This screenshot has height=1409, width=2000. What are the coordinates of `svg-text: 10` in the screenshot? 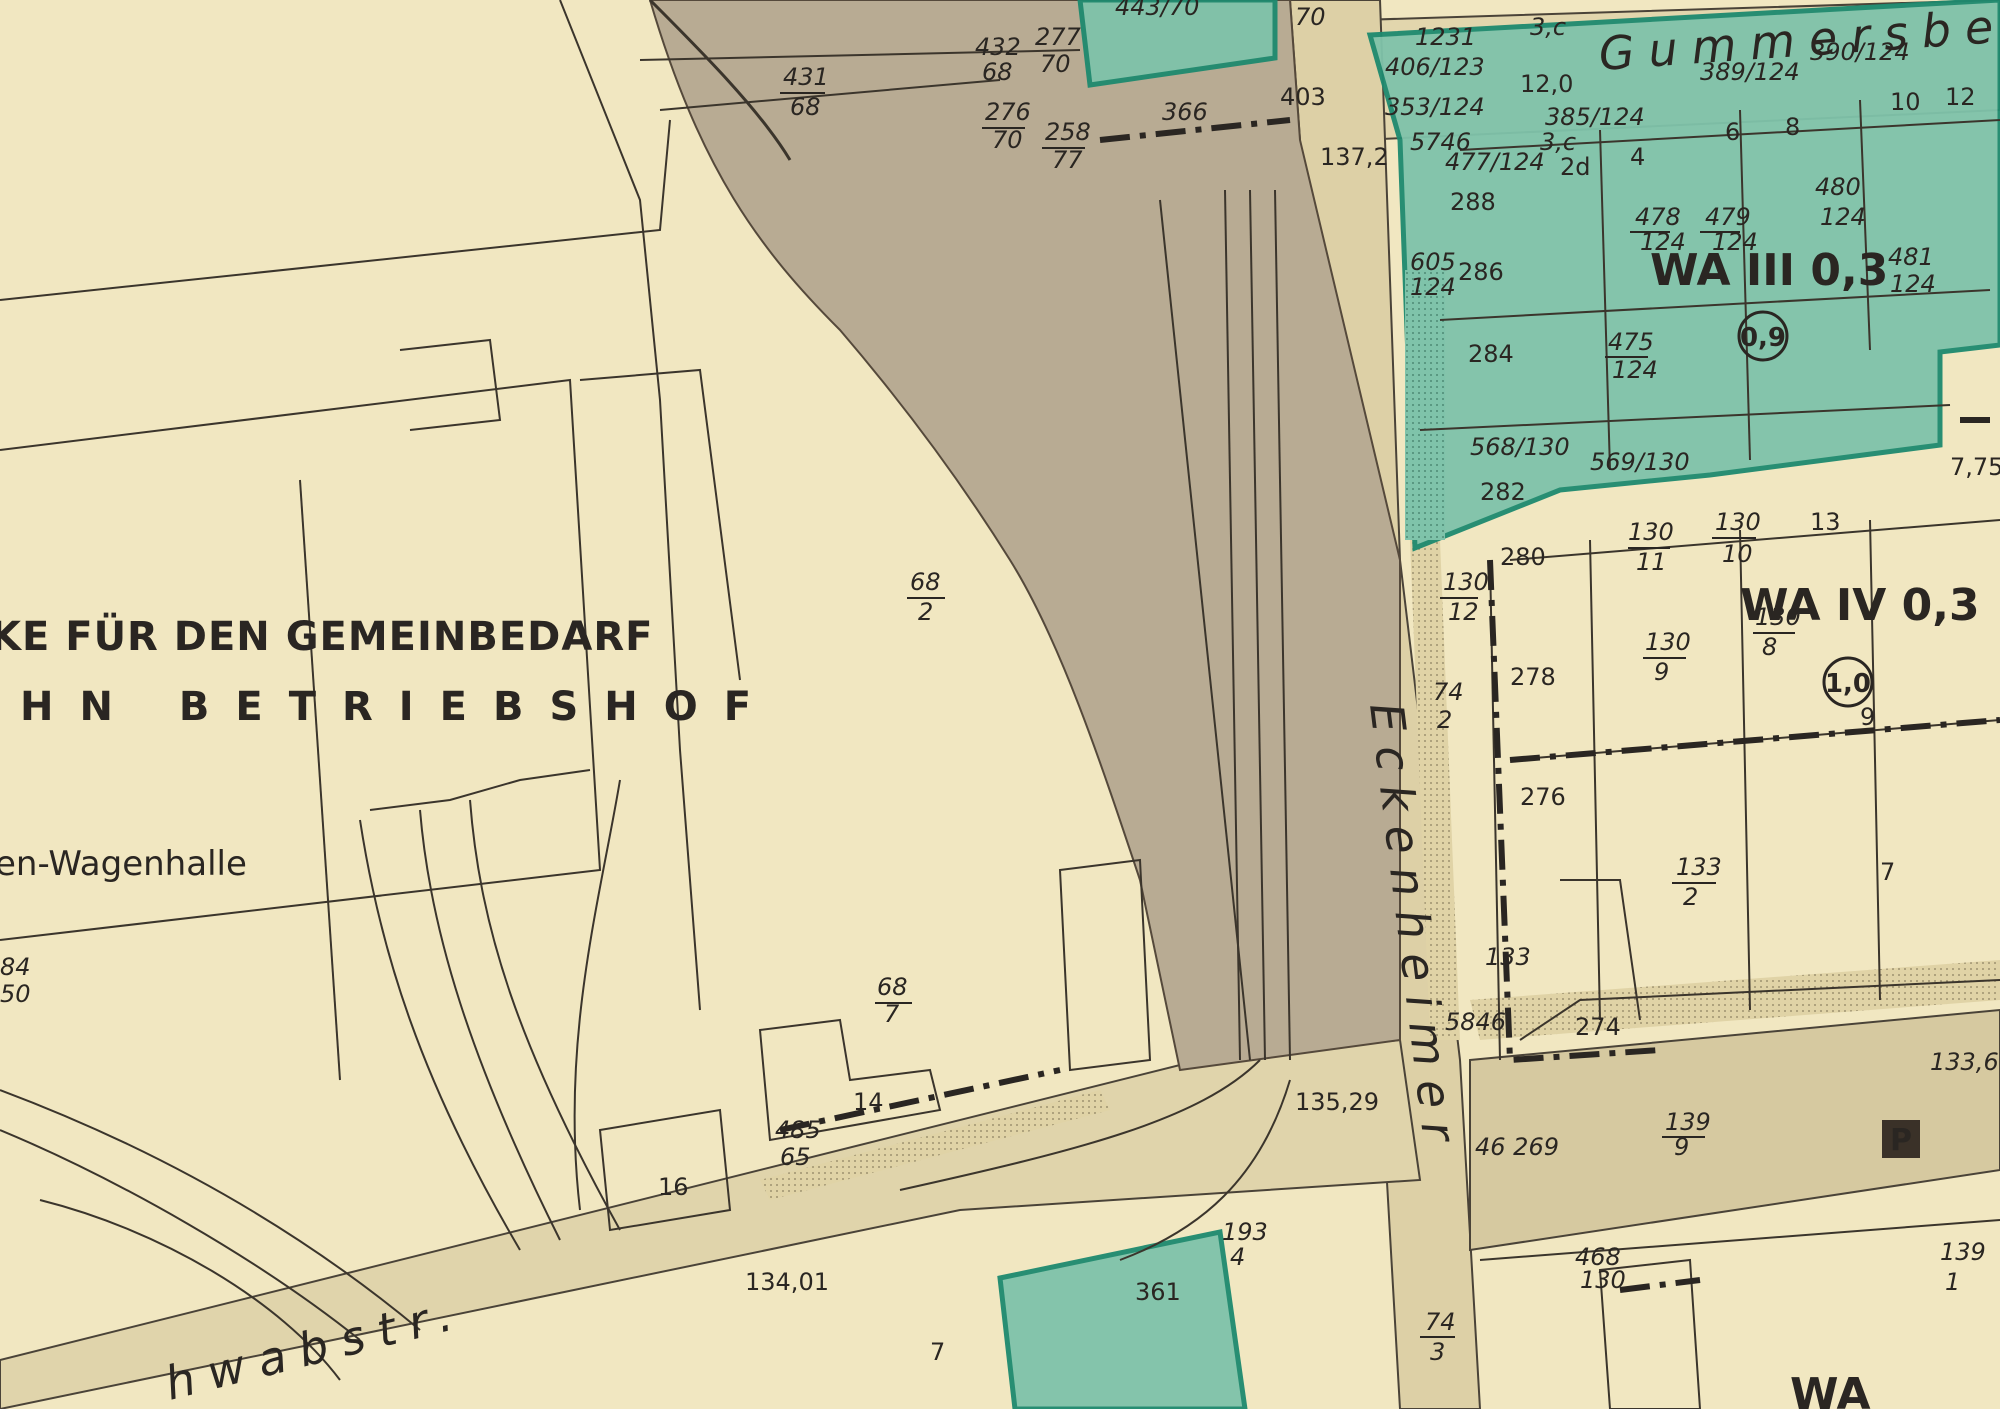 It's located at (1737, 554).